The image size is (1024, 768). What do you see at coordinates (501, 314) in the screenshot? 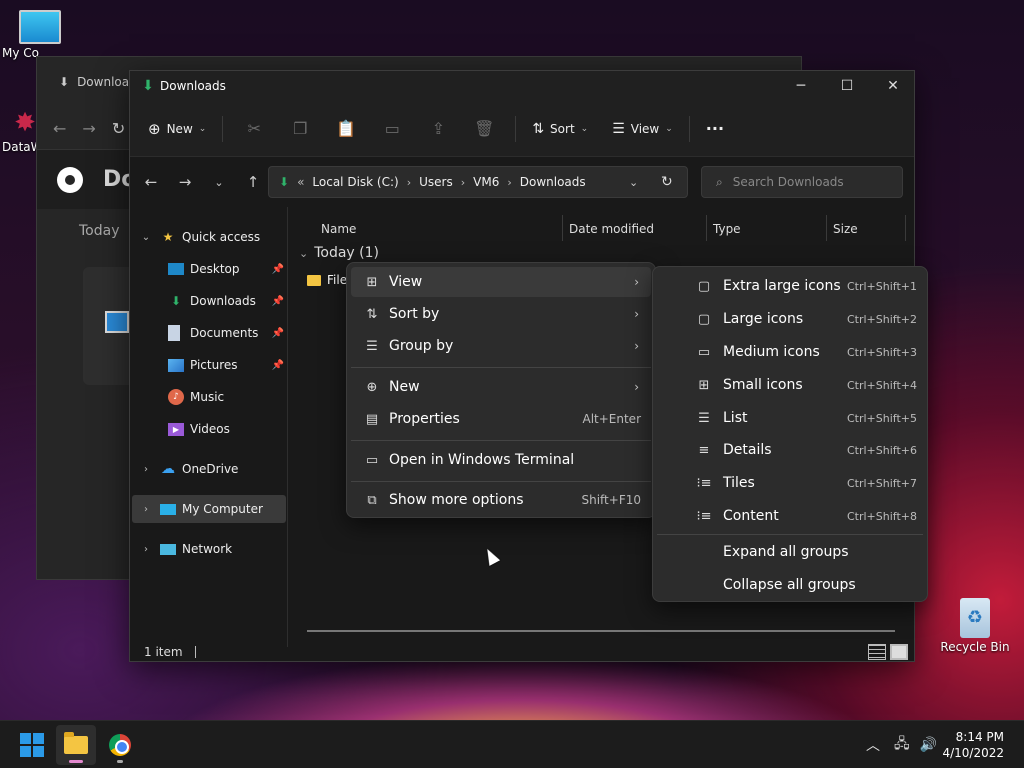
I see `context-menu-item-sort-by: ⇅ Sort by ›` at bounding box center [501, 314].